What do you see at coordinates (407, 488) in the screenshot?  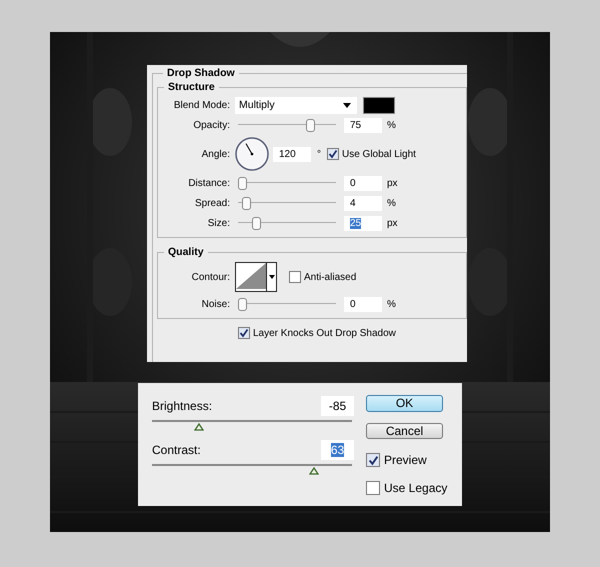 I see `checkbox: Use Legacy` at bounding box center [407, 488].